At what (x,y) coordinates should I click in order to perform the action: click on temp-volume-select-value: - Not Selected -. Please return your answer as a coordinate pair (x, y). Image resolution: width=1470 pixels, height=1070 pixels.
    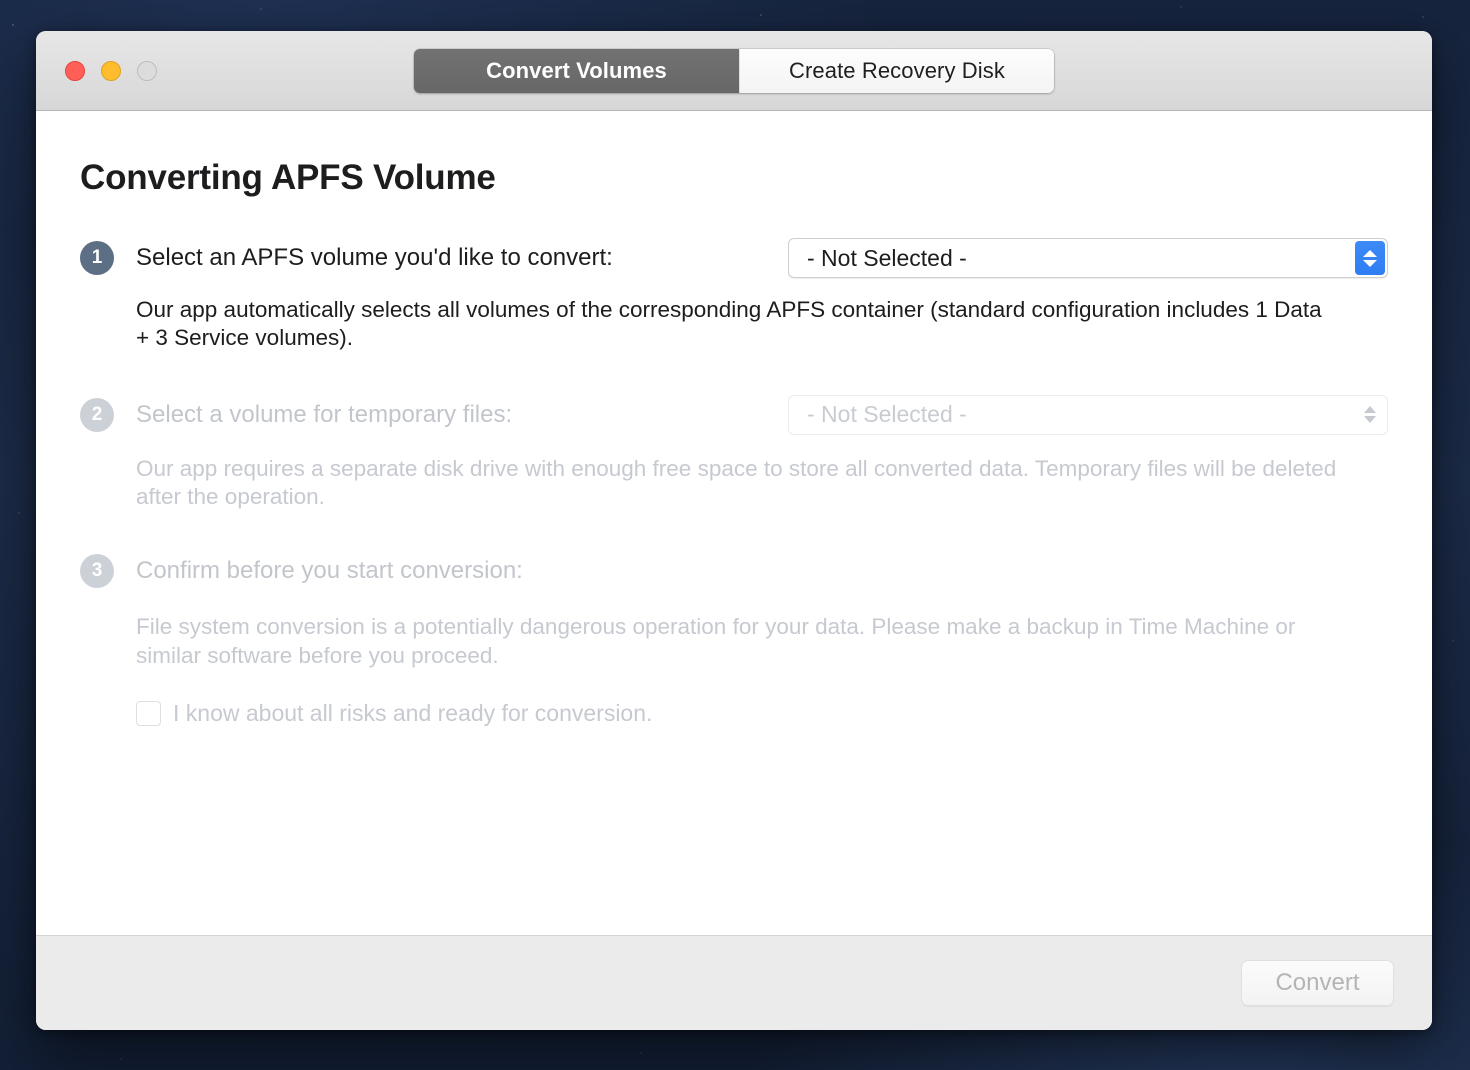
    Looking at the image, I should click on (887, 414).